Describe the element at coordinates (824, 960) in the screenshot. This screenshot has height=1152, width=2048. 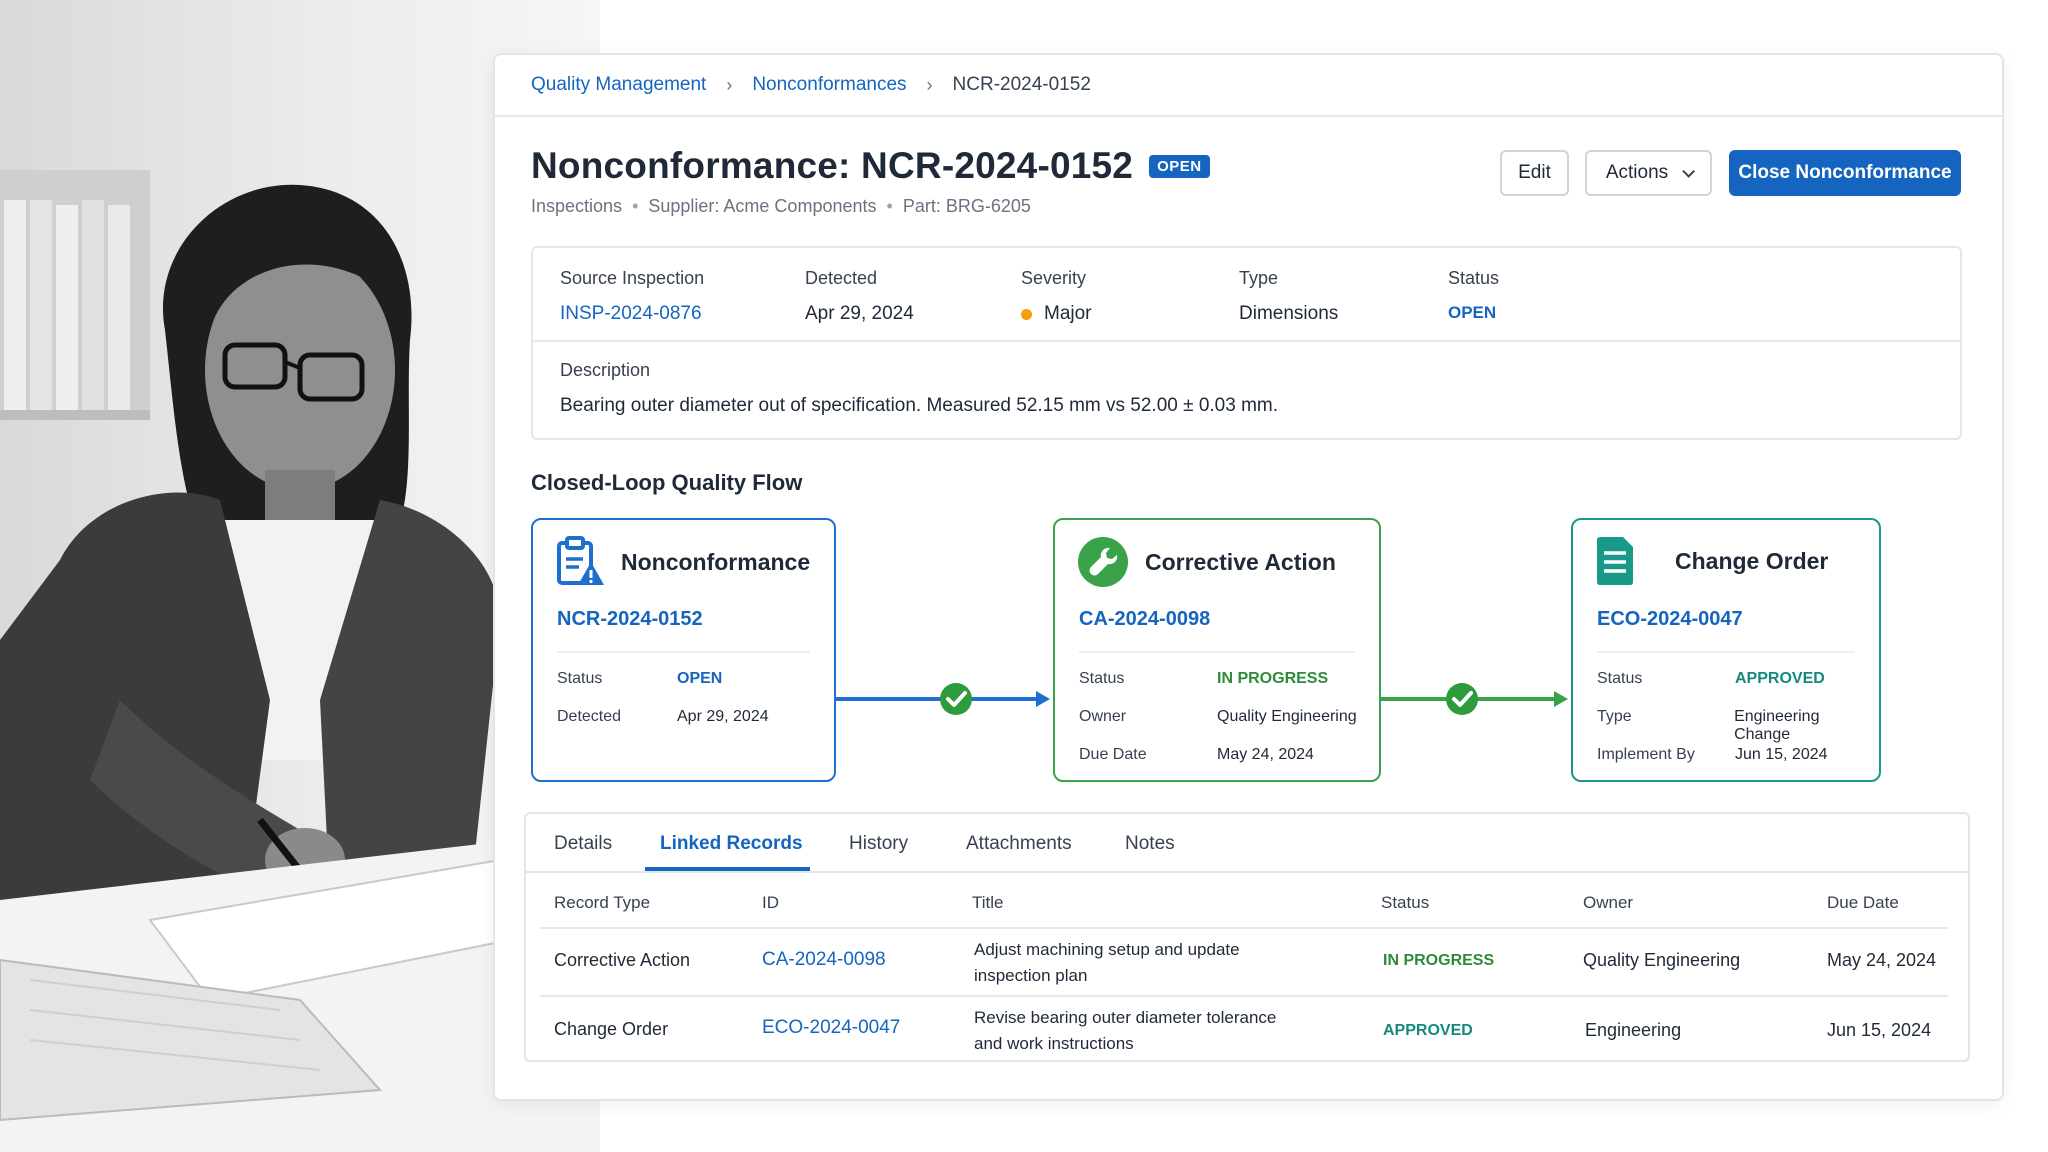
I see `cell-id-link: CA-2024-0098` at that location.